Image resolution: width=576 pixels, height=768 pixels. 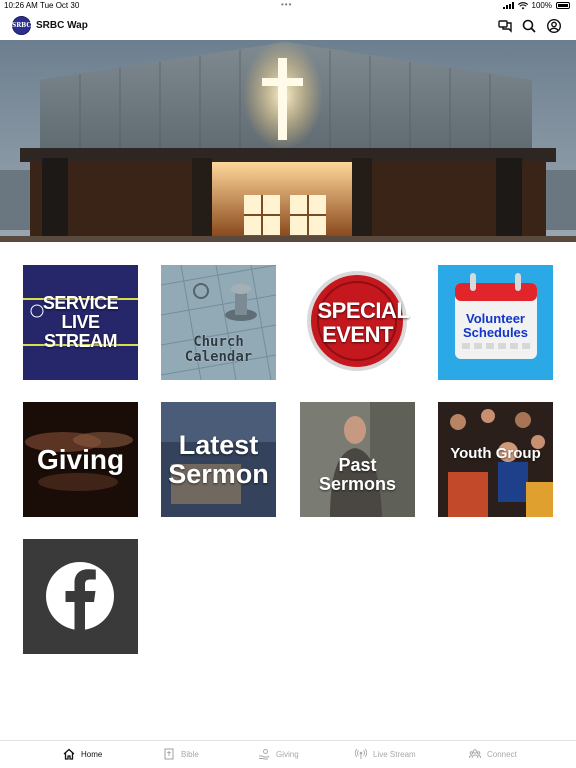 I want to click on app-logo: SRBC, so click(x=21, y=25).